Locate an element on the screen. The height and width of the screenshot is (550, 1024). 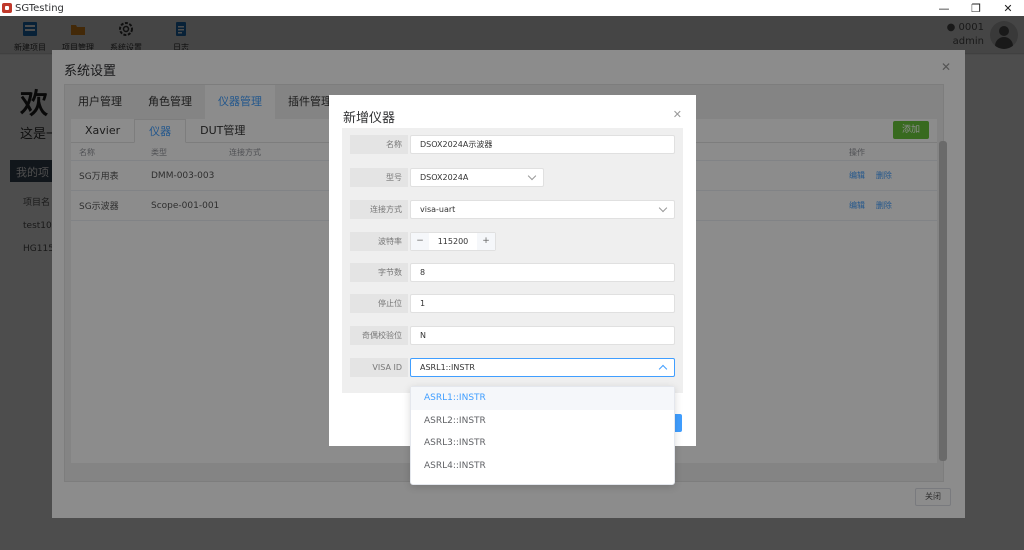
window-controls: — ❐ ✕ is located at coordinates (976, 8).